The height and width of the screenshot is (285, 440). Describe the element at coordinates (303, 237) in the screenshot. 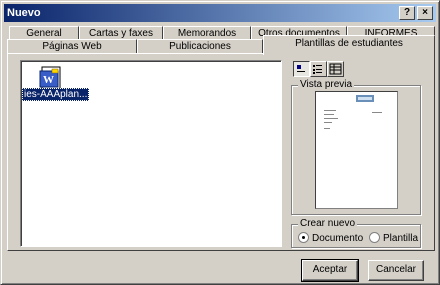

I see `radio-selected-icon` at that location.